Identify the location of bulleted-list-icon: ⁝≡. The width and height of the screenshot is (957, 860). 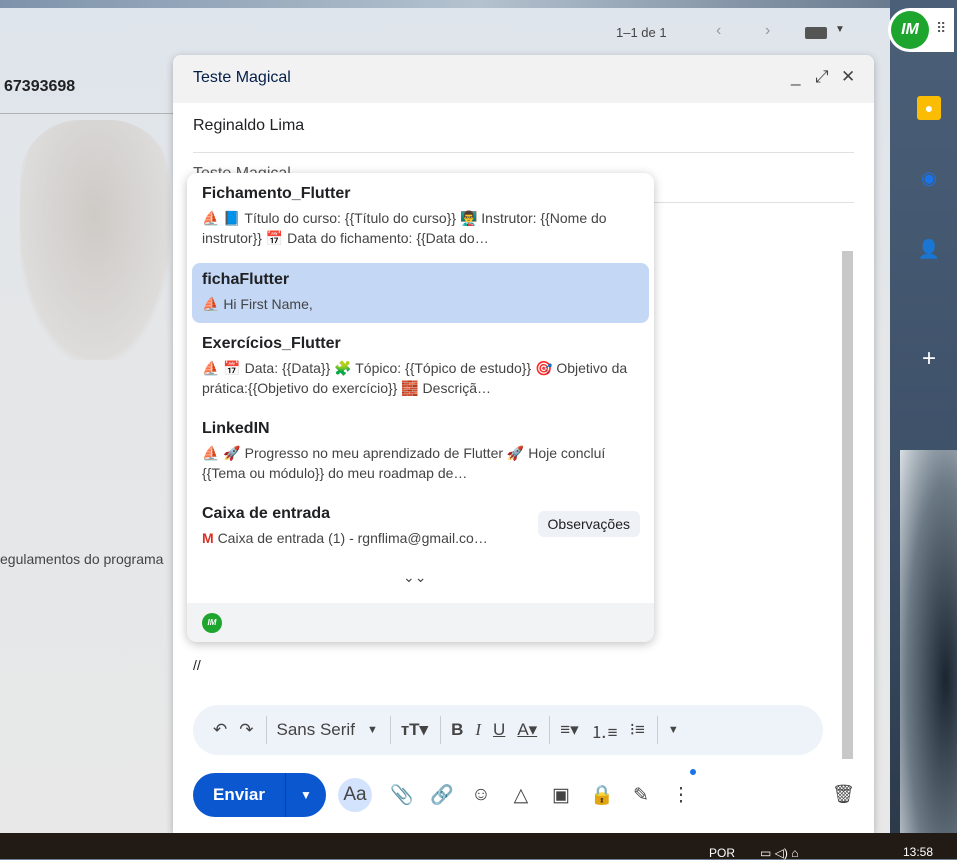
(637, 730).